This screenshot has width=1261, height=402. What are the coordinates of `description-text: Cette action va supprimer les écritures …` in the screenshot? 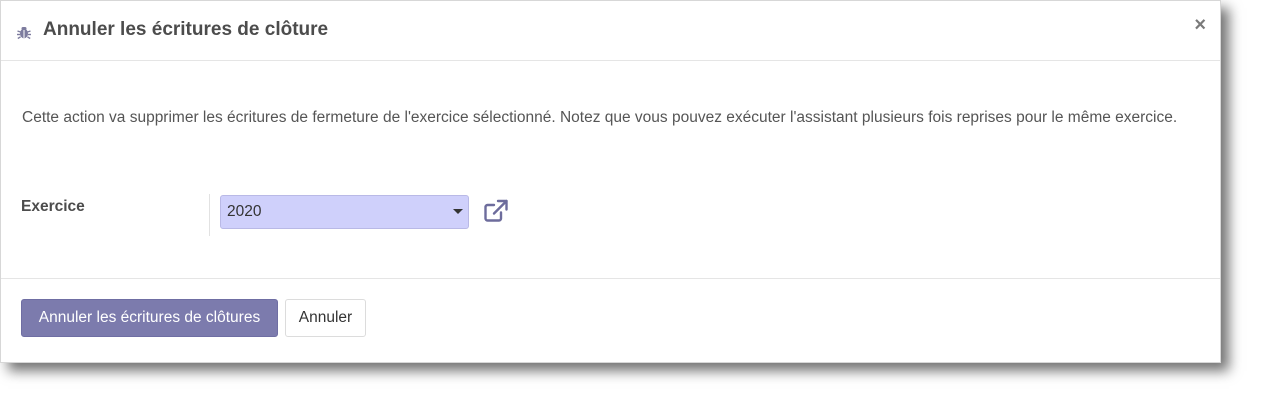 It's located at (600, 117).